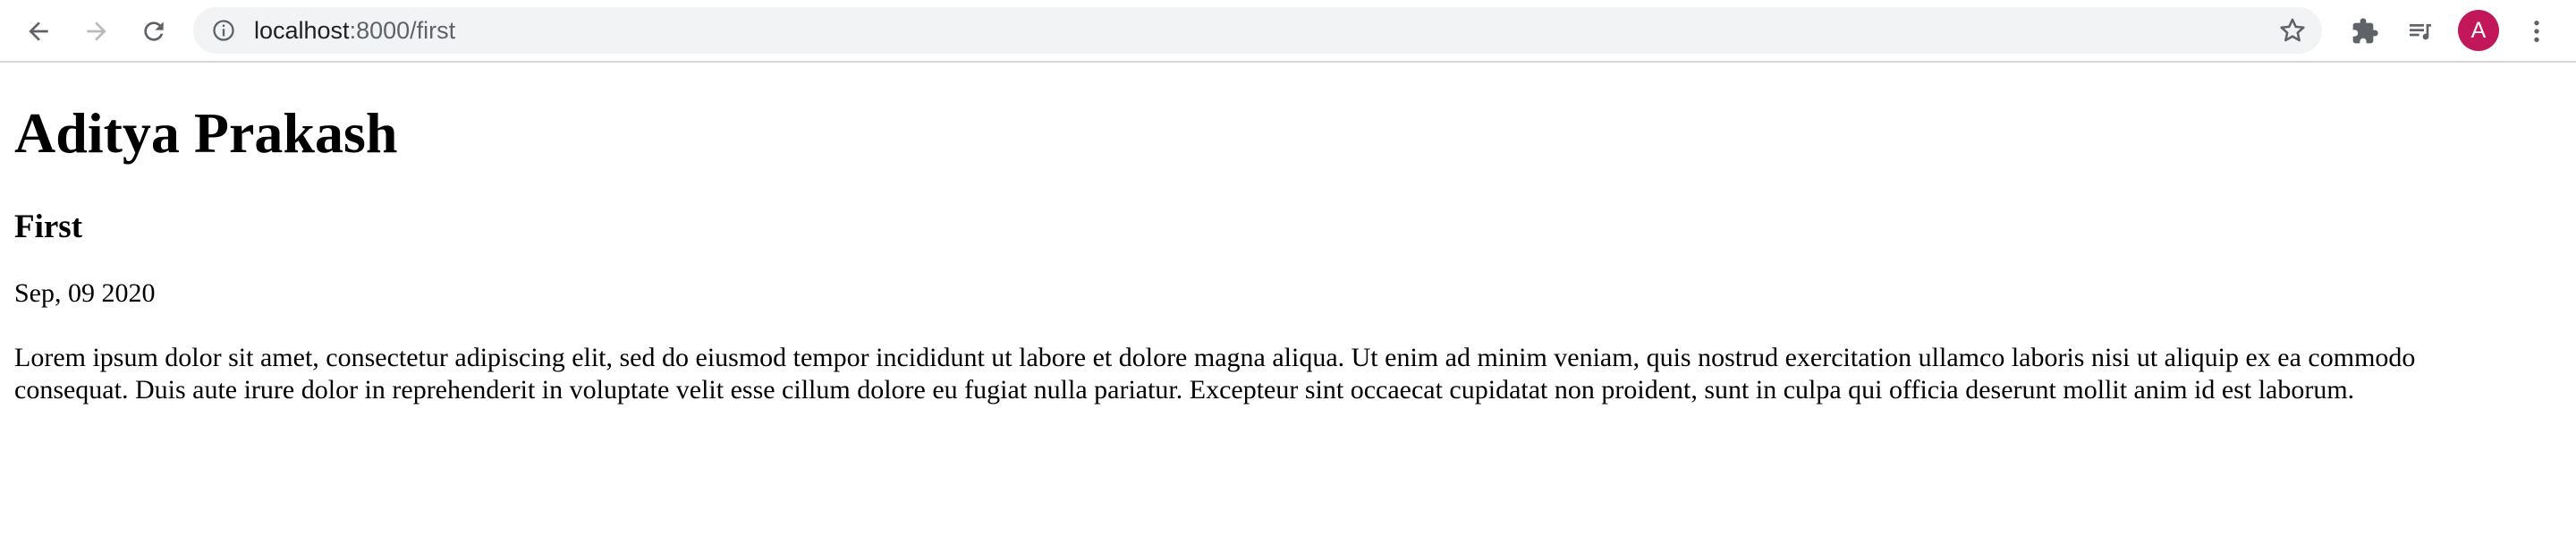 This screenshot has height=537, width=2576. I want to click on forward-button, so click(96, 31).